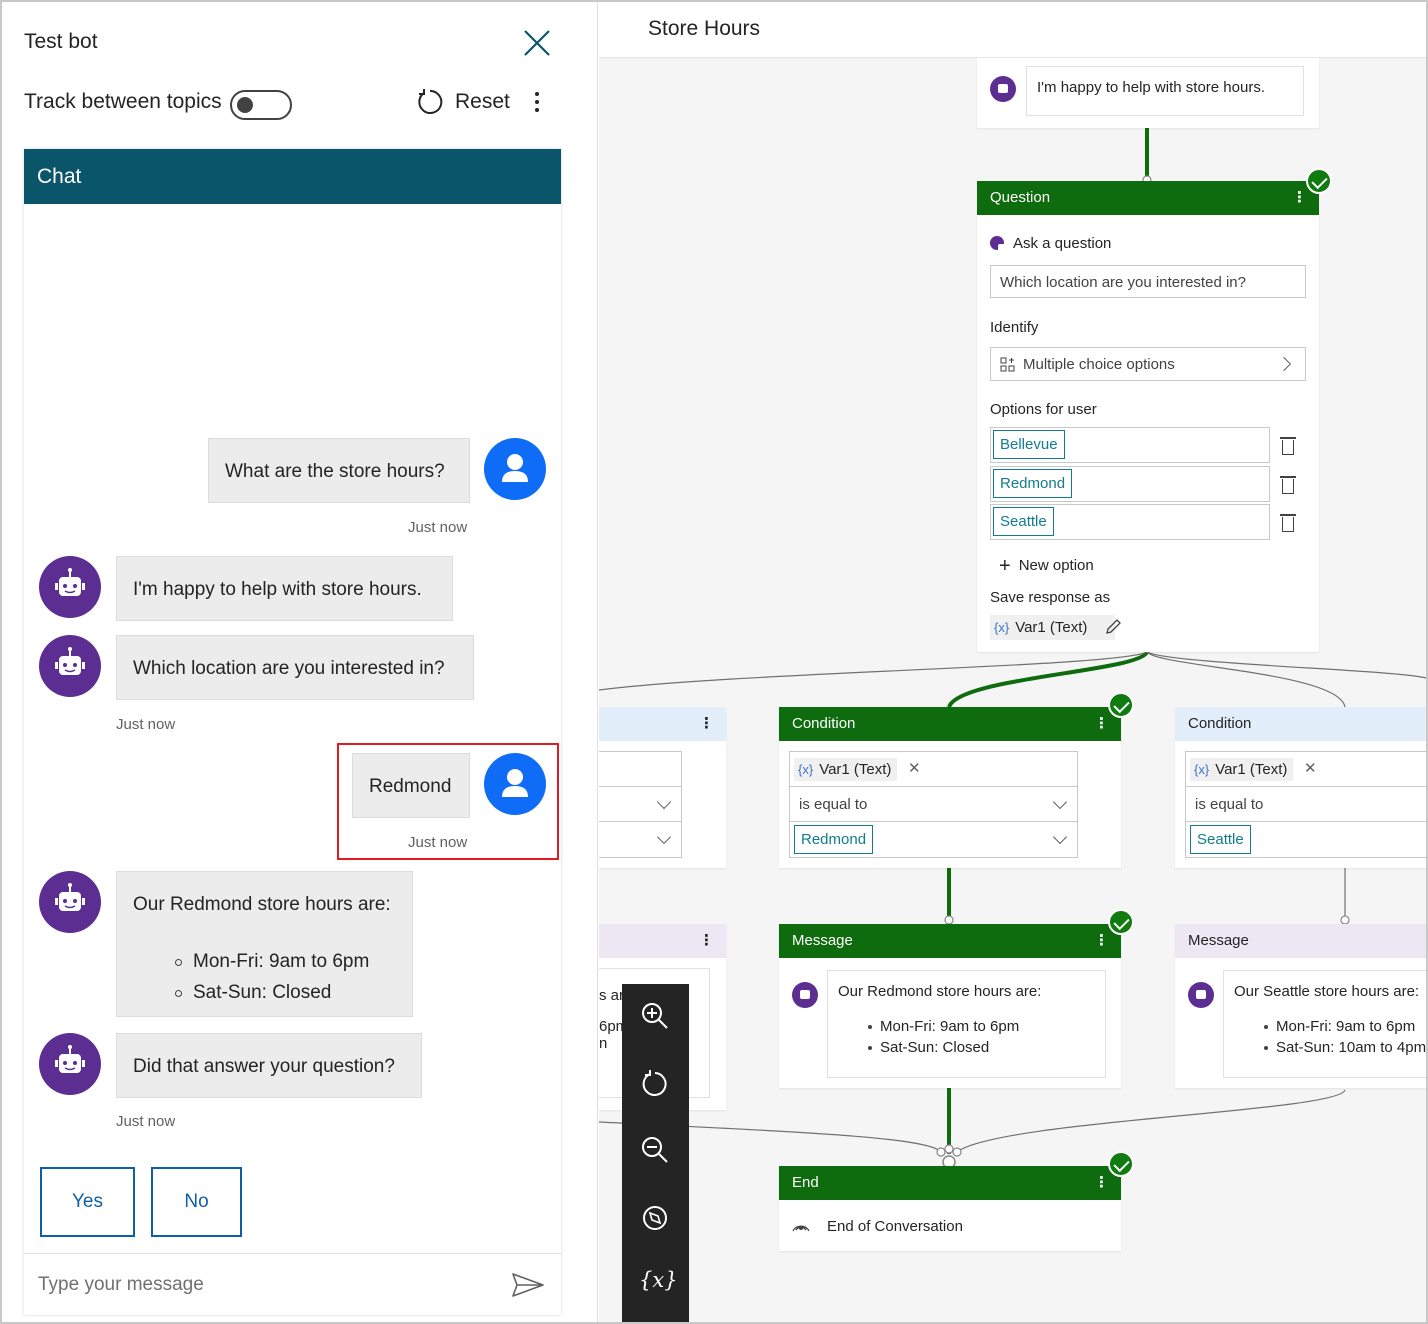 This screenshot has height=1324, width=1428. Describe the element at coordinates (537, 102) in the screenshot. I see `more-options-icon` at that location.